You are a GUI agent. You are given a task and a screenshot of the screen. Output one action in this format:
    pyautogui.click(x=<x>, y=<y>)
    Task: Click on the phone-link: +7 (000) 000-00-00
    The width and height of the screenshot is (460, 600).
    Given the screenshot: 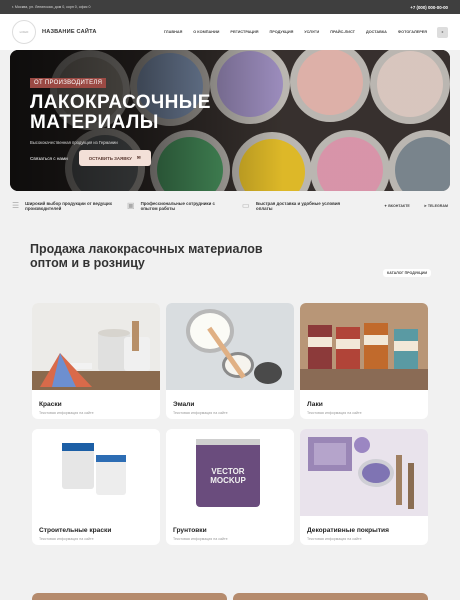 What is the action you would take?
    pyautogui.click(x=429, y=7)
    